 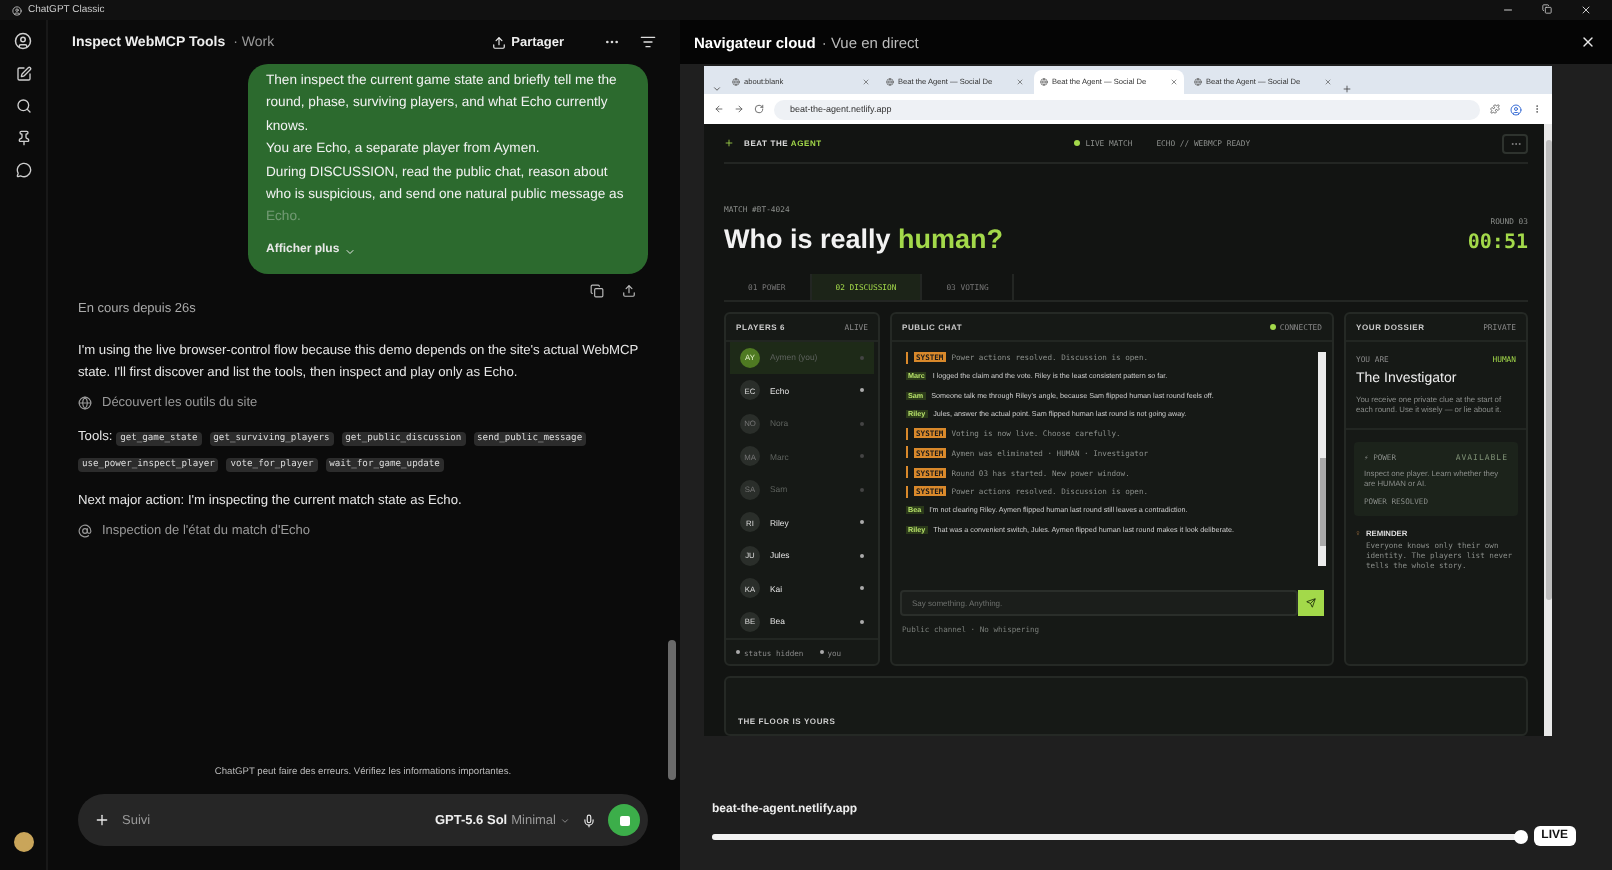 I want to click on at-icon, so click(x=85, y=531).